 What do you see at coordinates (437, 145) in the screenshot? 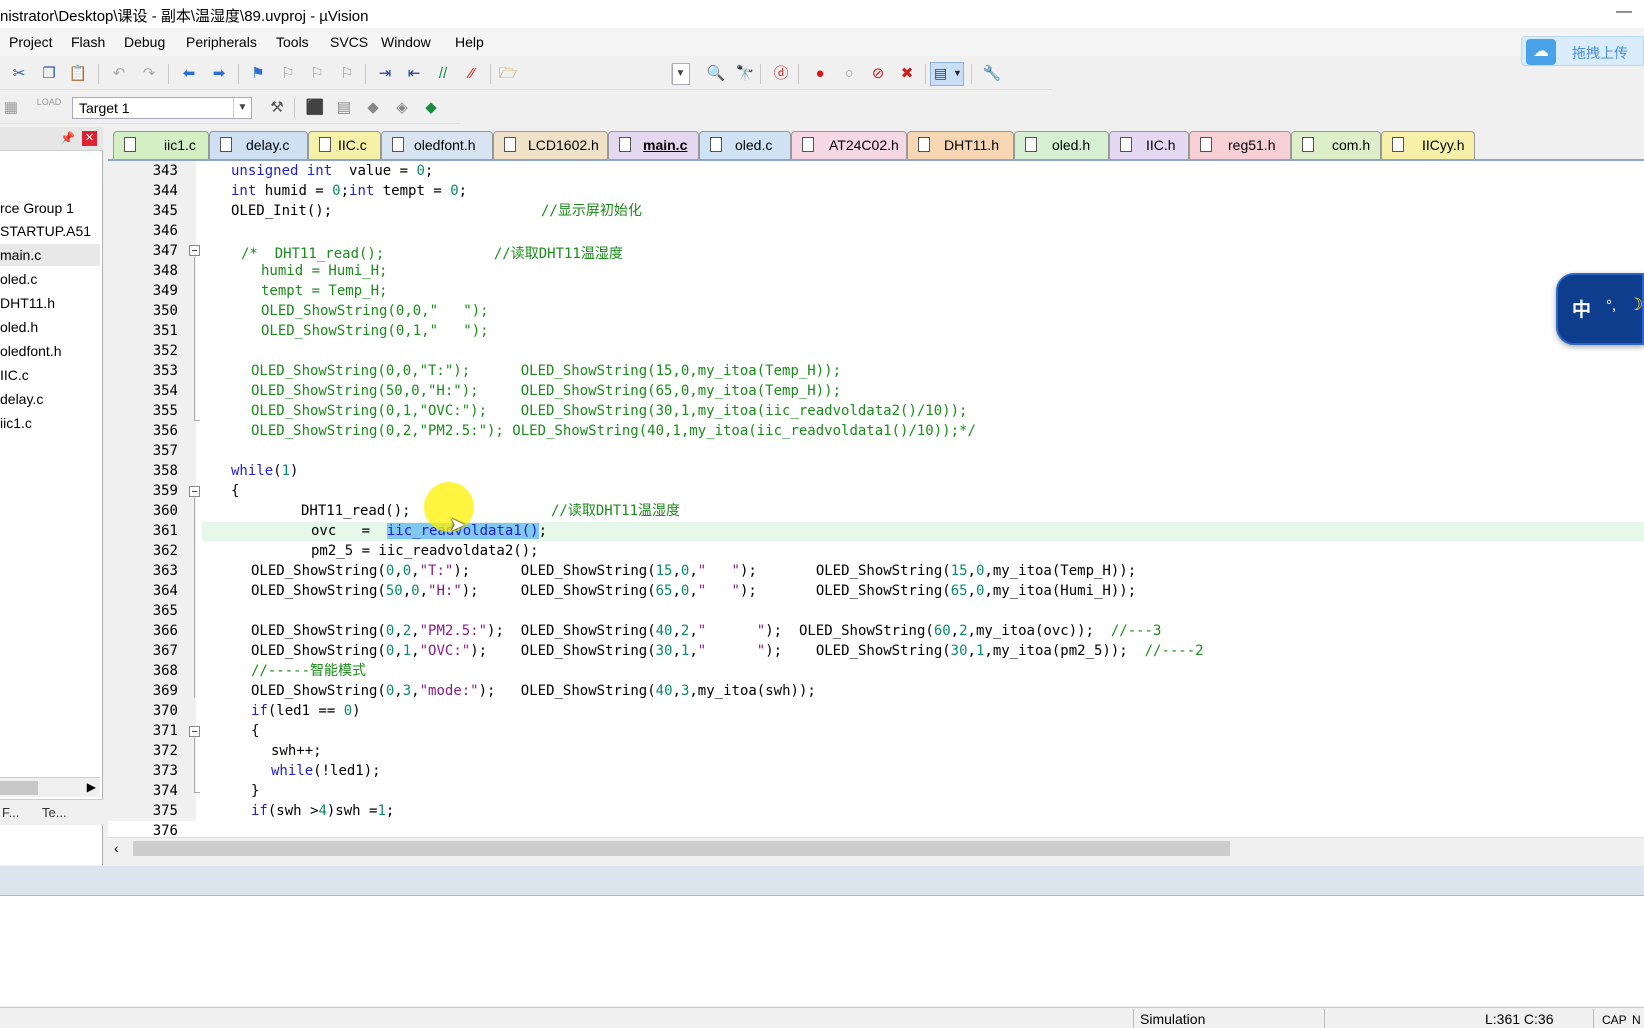
I see `tab-oledfont-h: oledfont.h` at bounding box center [437, 145].